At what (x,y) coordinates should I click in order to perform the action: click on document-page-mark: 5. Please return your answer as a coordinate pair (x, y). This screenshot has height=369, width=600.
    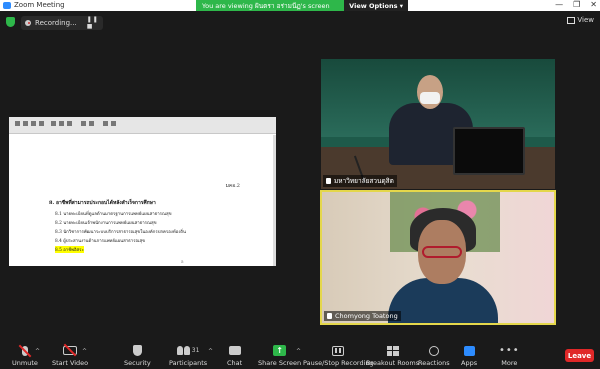
    Looking at the image, I should click on (182, 261).